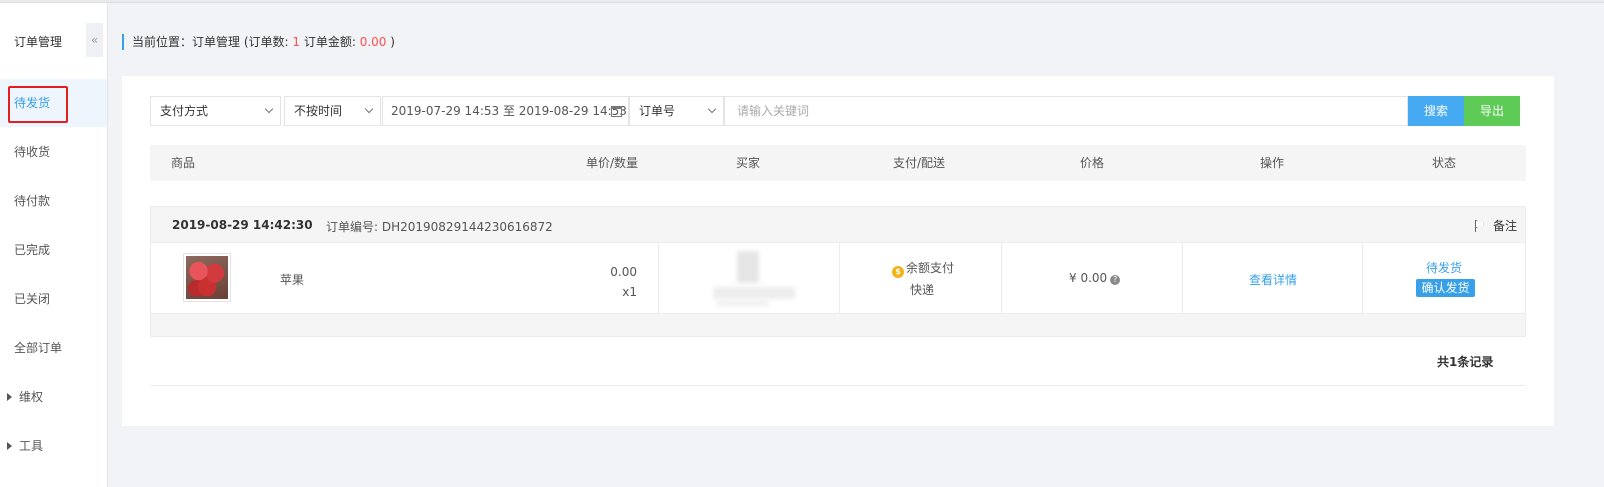  Describe the element at coordinates (242, 225) in the screenshot. I see `order-datetime: 2019-08-29 14:42:30` at that location.